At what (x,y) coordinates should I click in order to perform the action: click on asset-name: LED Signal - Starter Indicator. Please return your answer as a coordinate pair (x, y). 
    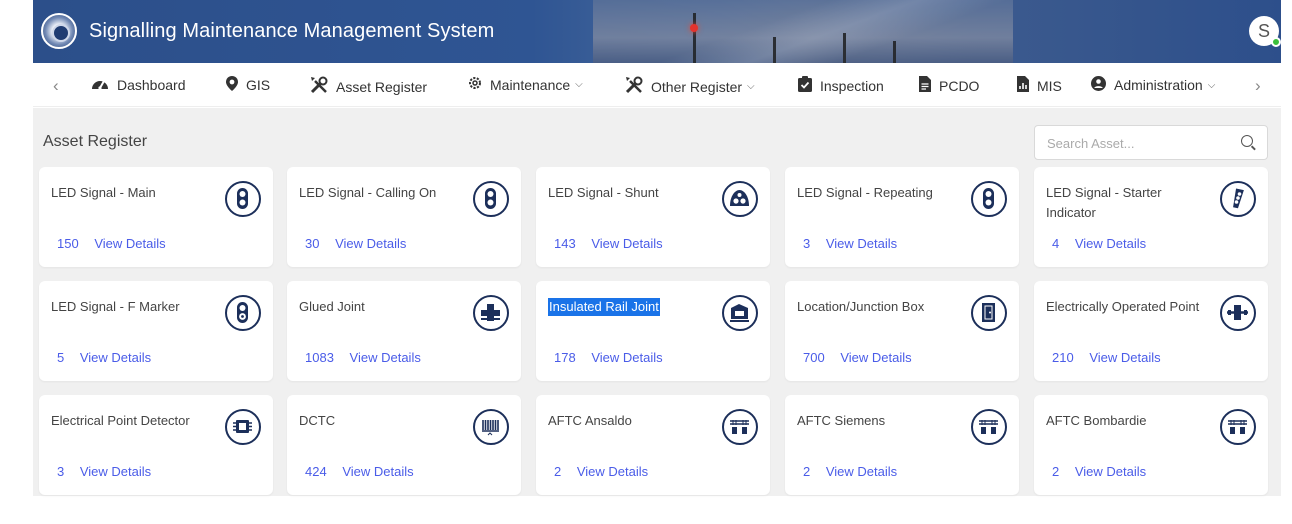
    Looking at the image, I should click on (1104, 202).